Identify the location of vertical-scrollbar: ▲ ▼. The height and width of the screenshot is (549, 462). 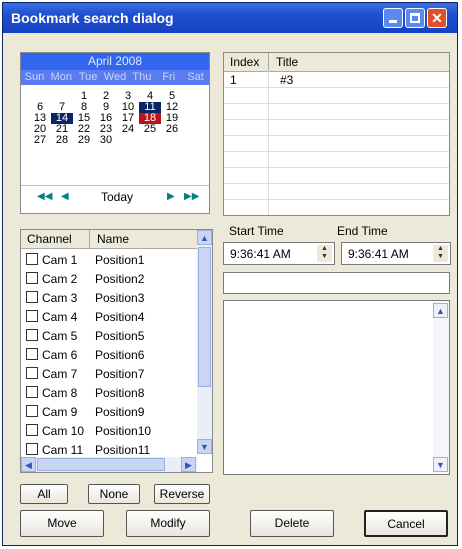
(204, 342).